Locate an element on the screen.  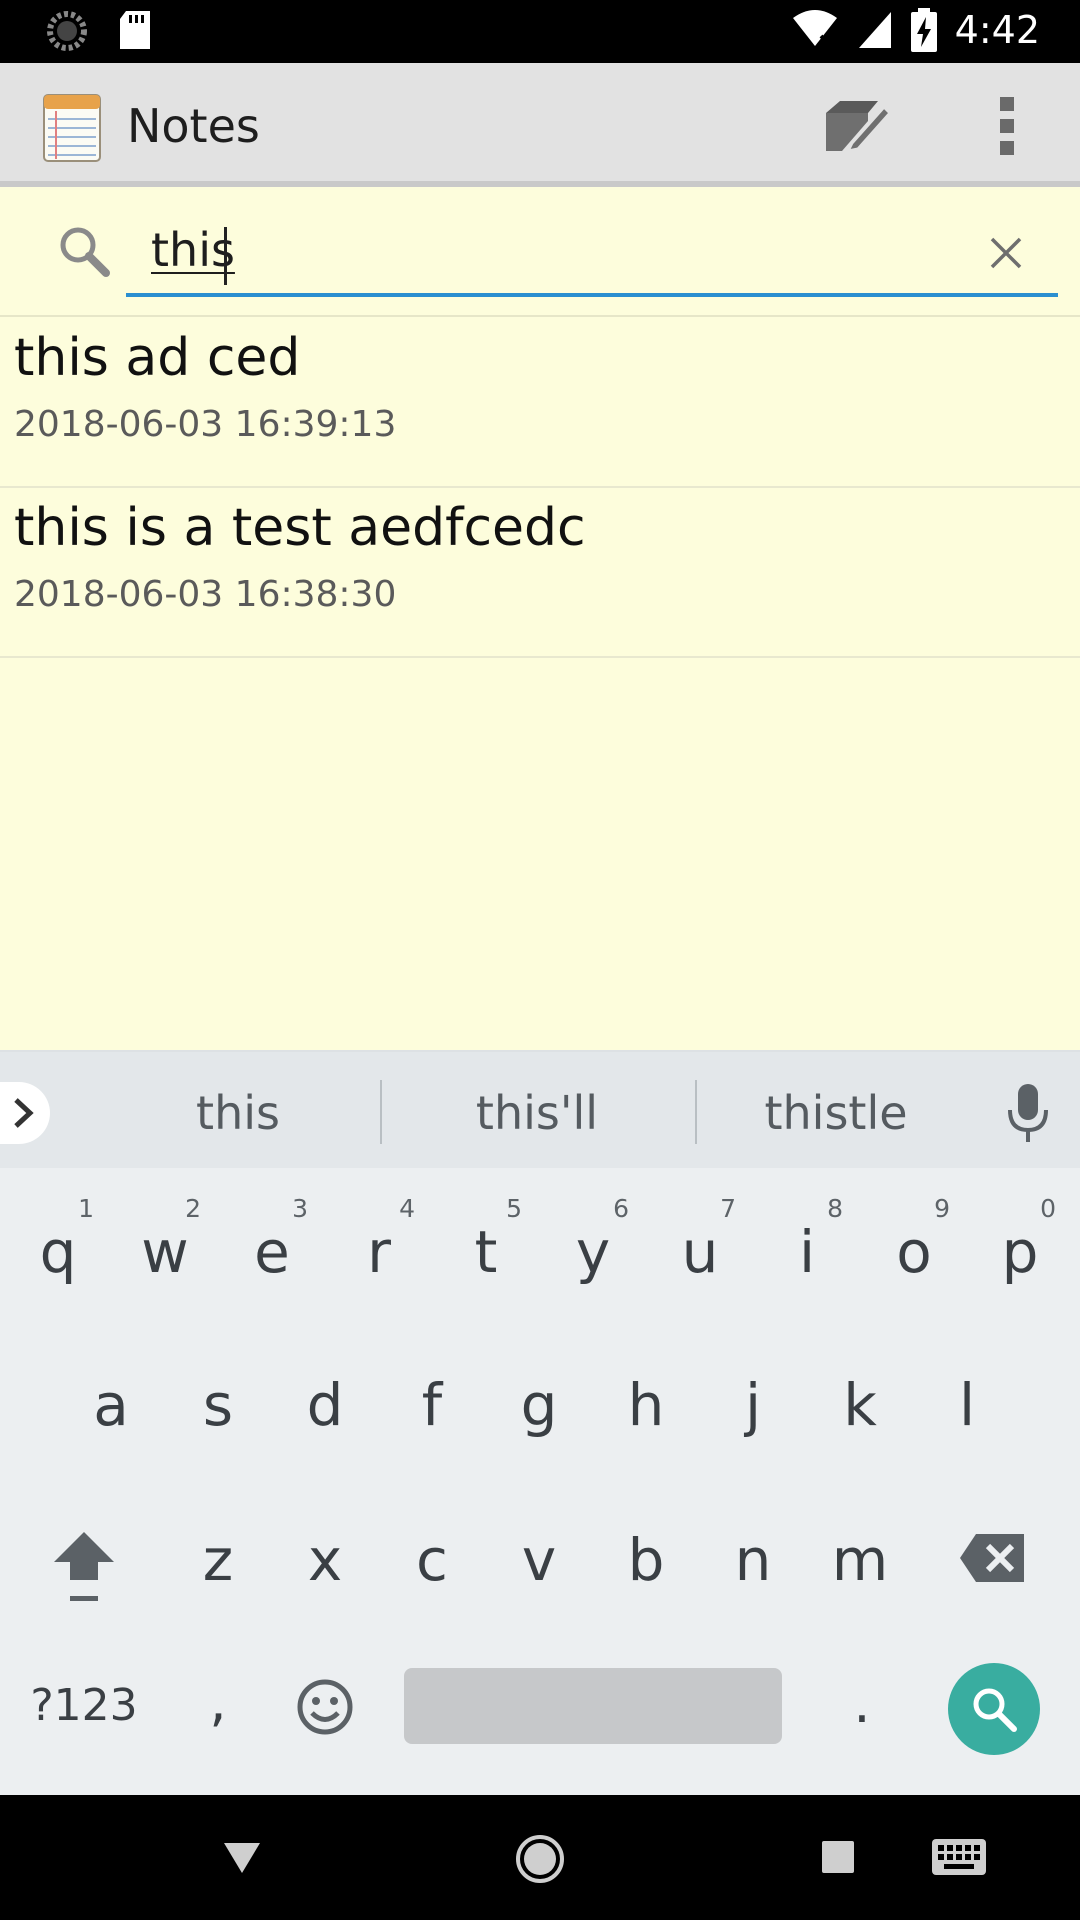
clock: 4:42 is located at coordinates (997, 30).